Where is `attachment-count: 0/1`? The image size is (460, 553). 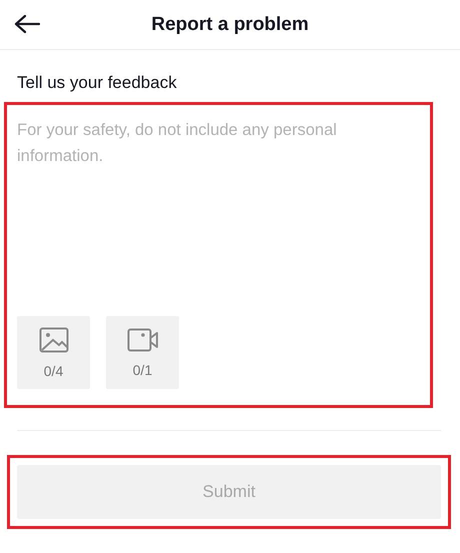 attachment-count: 0/1 is located at coordinates (142, 370).